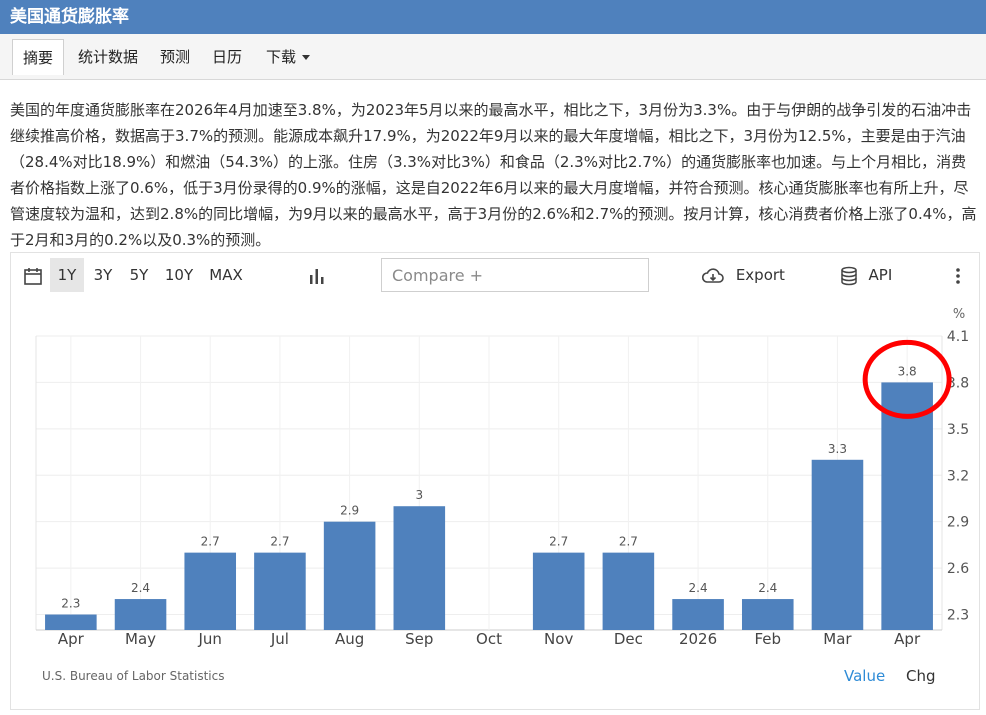 This screenshot has width=986, height=715. What do you see at coordinates (419, 639) in the screenshot?
I see `x-tick-label: Sep` at bounding box center [419, 639].